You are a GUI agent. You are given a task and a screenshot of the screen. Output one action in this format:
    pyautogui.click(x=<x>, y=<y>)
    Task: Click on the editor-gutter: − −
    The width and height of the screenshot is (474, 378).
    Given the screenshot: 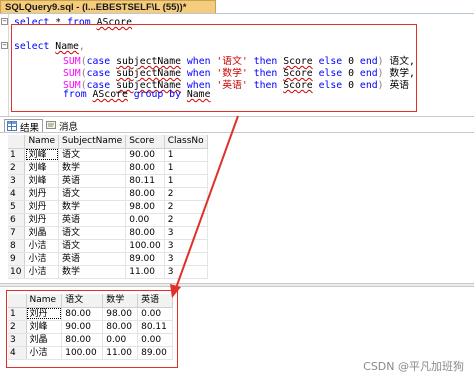 What is the action you would take?
    pyautogui.click(x=4, y=65)
    